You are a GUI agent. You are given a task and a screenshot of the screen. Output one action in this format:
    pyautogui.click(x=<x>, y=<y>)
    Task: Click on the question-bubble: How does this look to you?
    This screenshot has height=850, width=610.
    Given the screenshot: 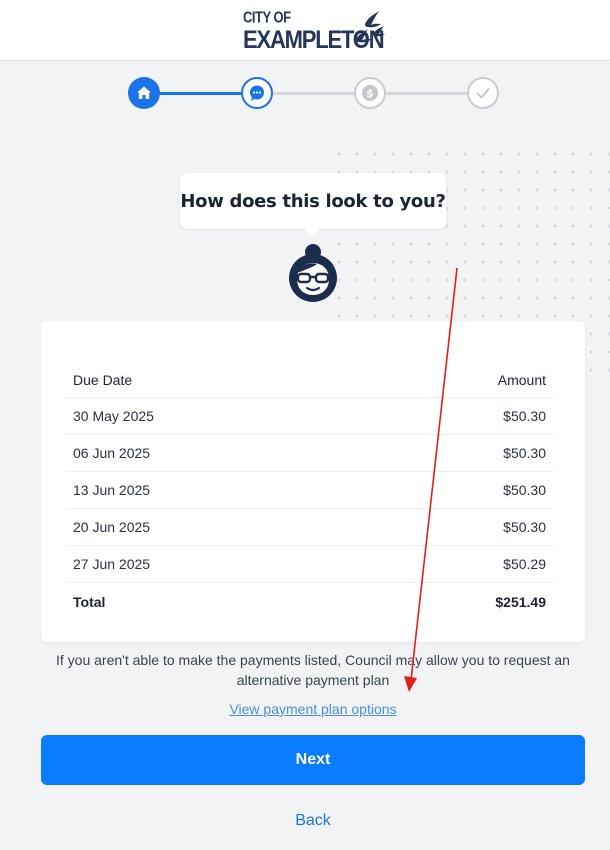 What is the action you would take?
    pyautogui.click(x=313, y=201)
    